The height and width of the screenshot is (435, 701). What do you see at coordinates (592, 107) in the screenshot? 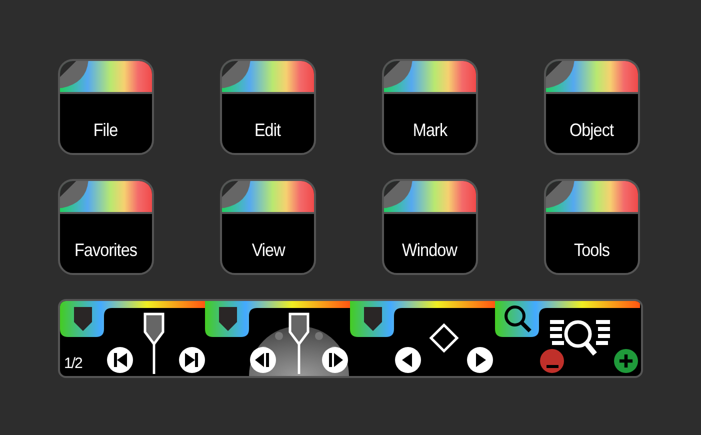
I see `menu-tile: Object` at bounding box center [592, 107].